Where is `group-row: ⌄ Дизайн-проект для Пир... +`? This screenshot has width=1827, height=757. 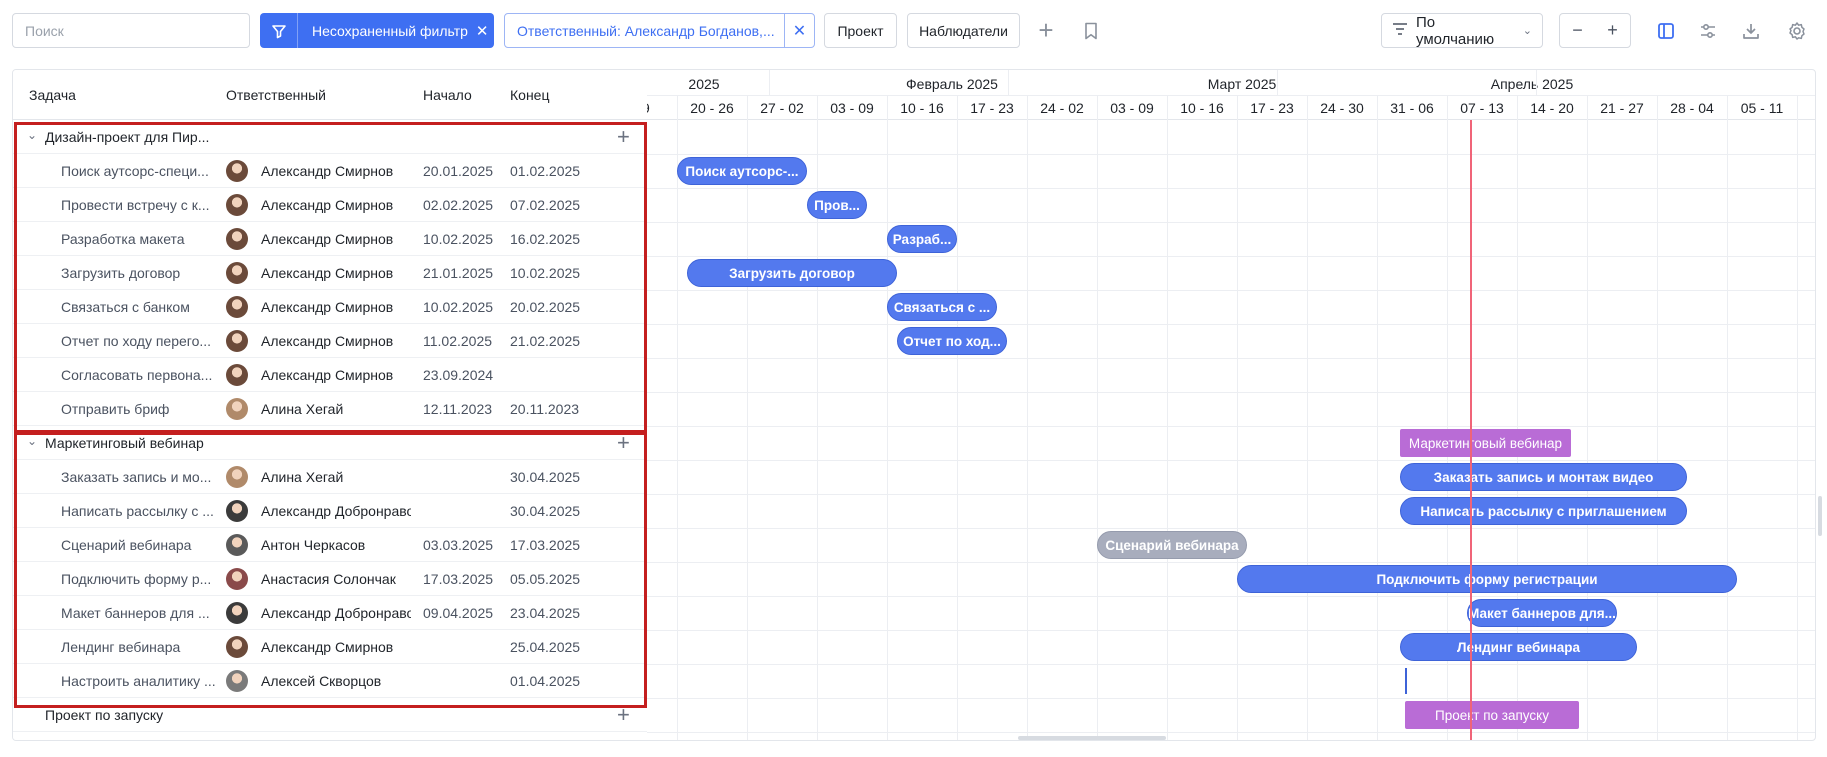
group-row: ⌄ Дизайн-проект для Пир... + is located at coordinates (330, 137).